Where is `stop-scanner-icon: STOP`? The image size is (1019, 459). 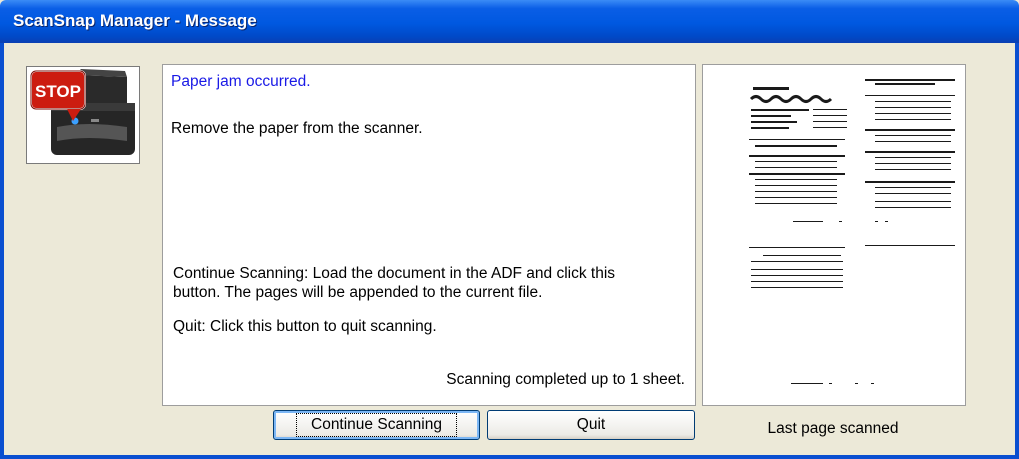 stop-scanner-icon: STOP is located at coordinates (83, 115).